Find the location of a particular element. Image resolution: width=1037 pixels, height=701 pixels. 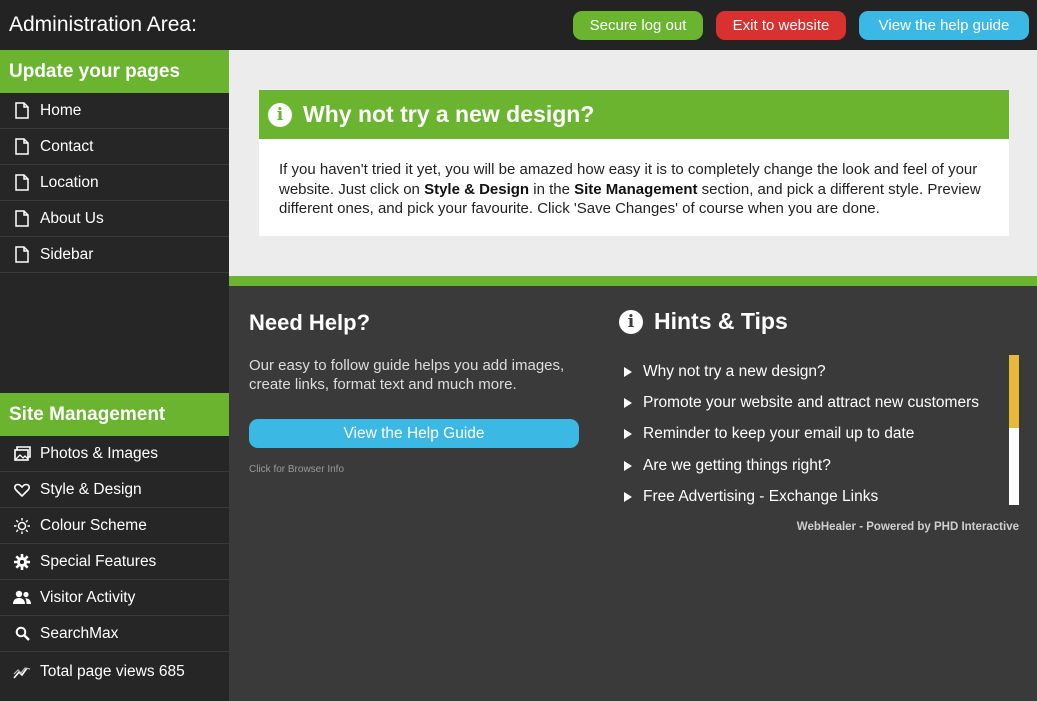

hints-header: i Hints & Tips is located at coordinates (703, 321).